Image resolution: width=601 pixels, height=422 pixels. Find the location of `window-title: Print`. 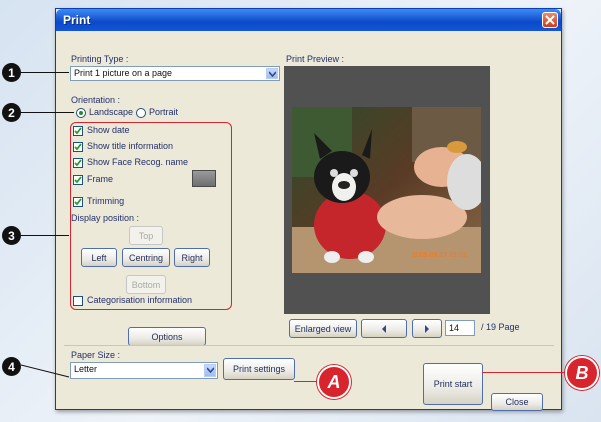

window-title: Print is located at coordinates (77, 20).